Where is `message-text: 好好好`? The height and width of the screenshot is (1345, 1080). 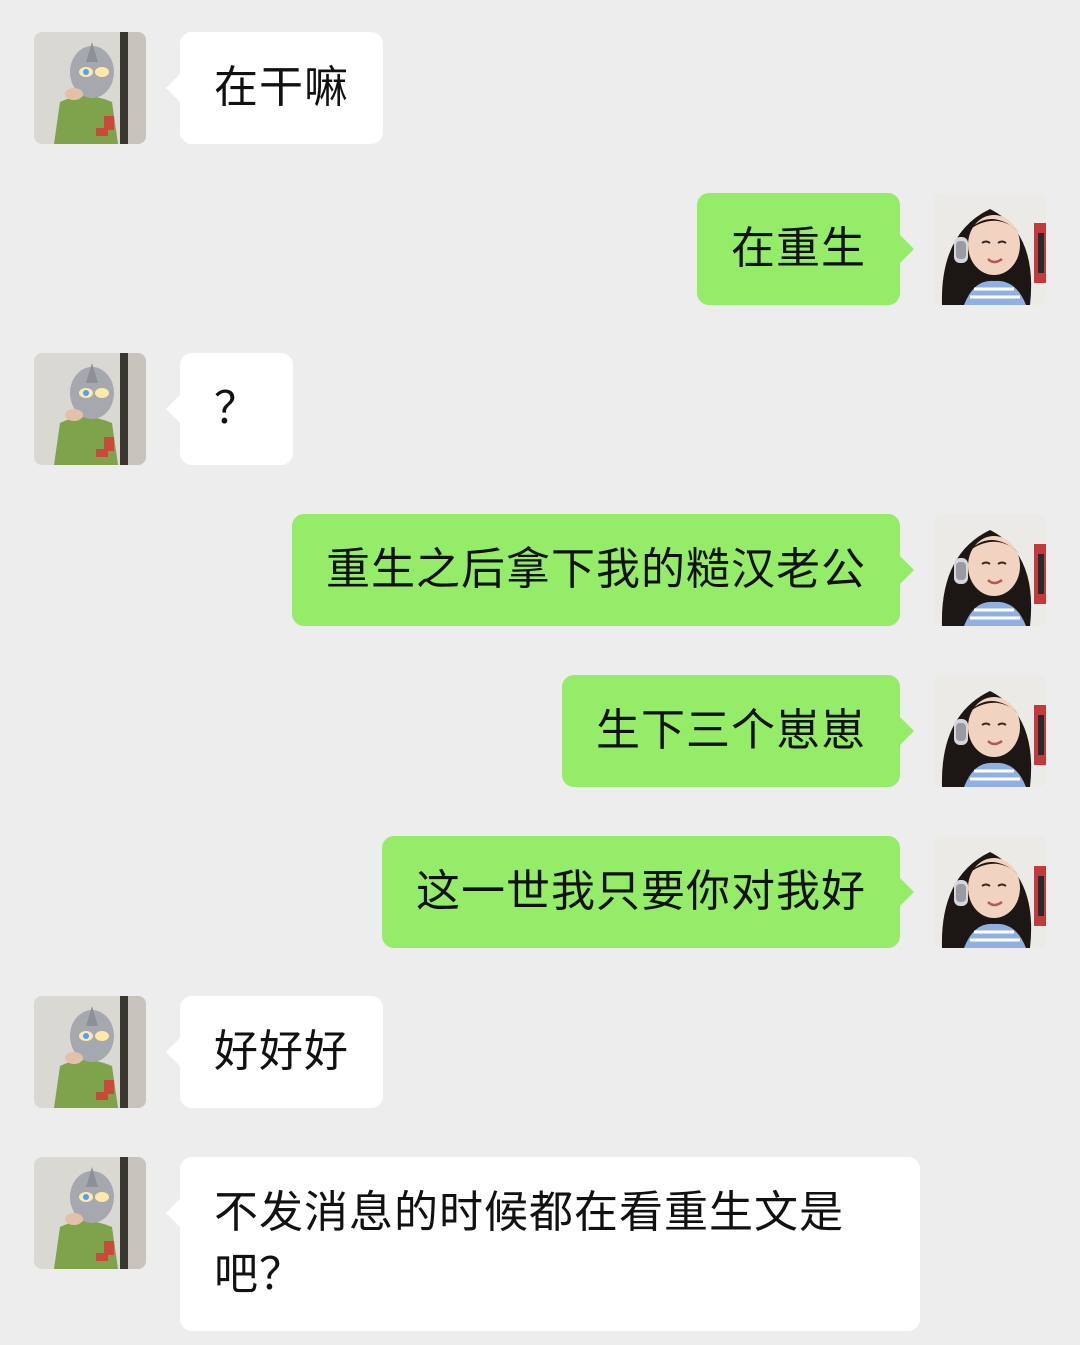
message-text: 好好好 is located at coordinates (281, 1051).